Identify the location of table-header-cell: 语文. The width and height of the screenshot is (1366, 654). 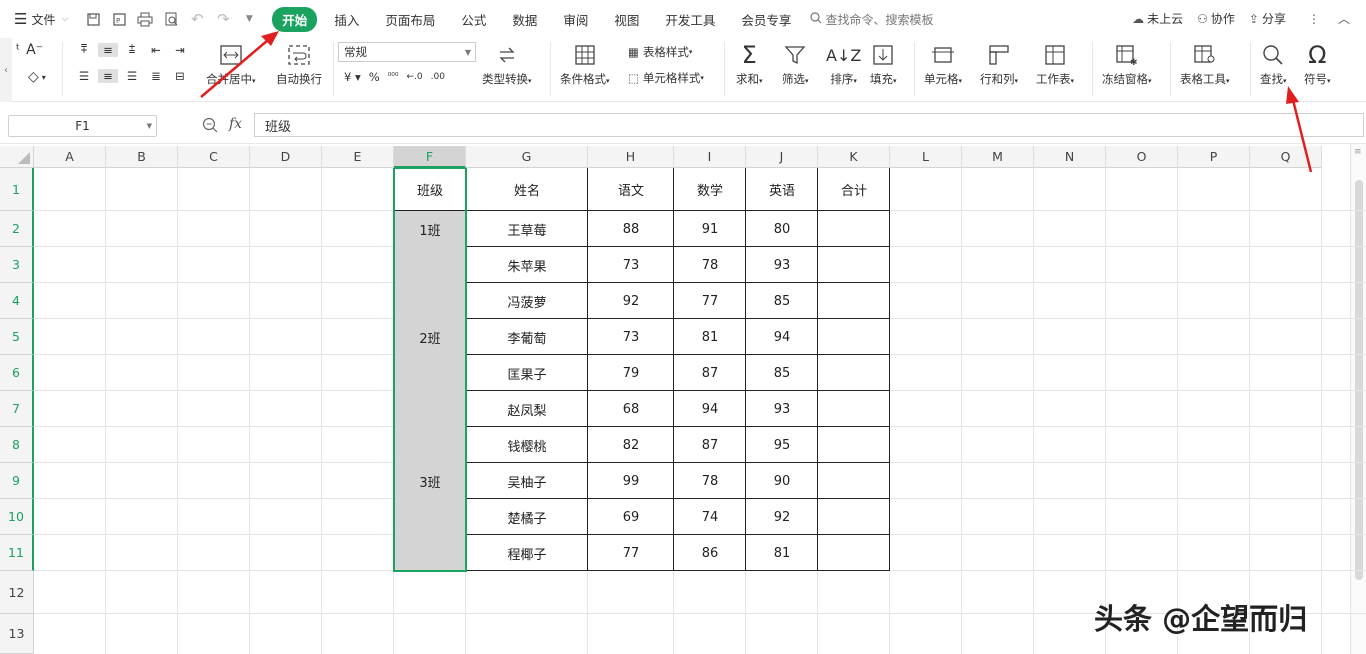
(631, 189).